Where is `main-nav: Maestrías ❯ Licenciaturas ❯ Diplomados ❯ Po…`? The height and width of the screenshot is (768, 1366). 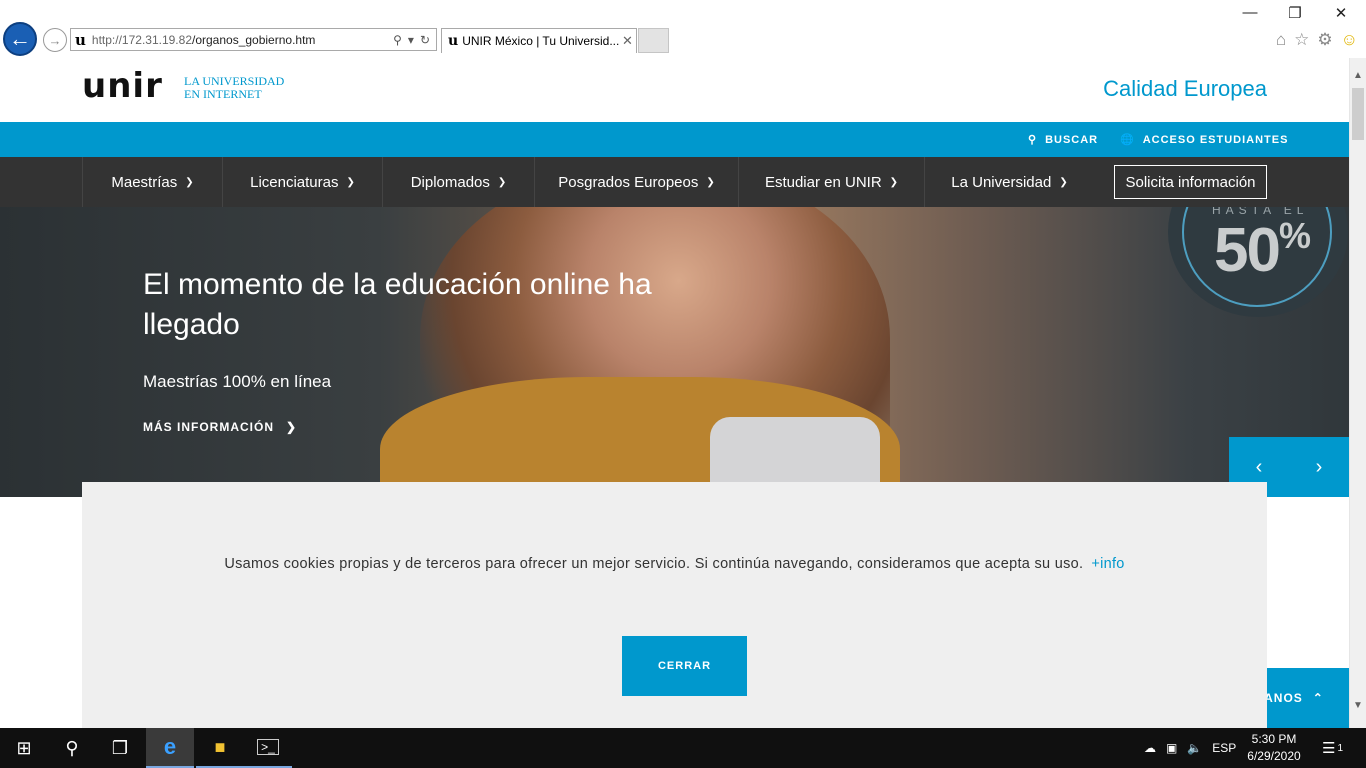
main-nav: Maestrías ❯ Licenciaturas ❯ Diplomados ❯ Po… is located at coordinates (674, 182).